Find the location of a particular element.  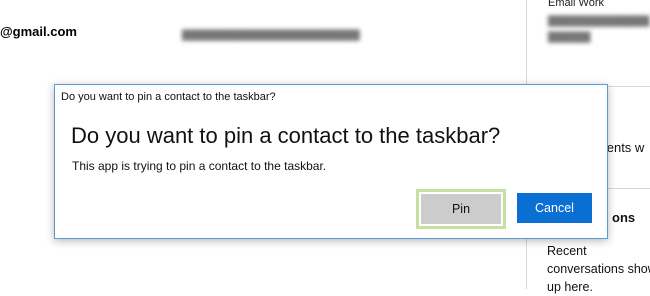

section-heading: ons is located at coordinates (624, 217).